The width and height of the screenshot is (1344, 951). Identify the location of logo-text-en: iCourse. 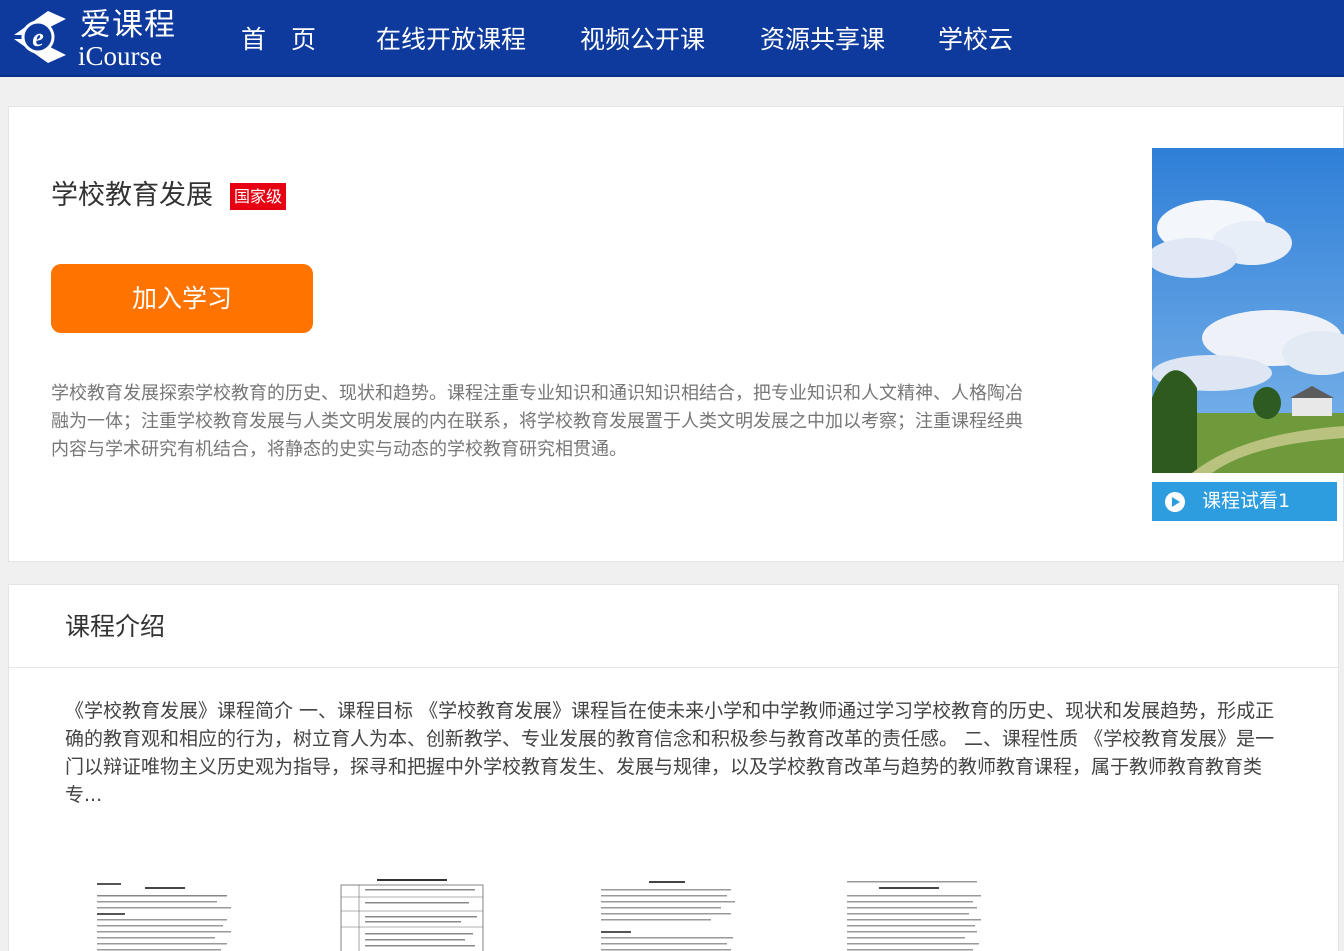
(120, 56).